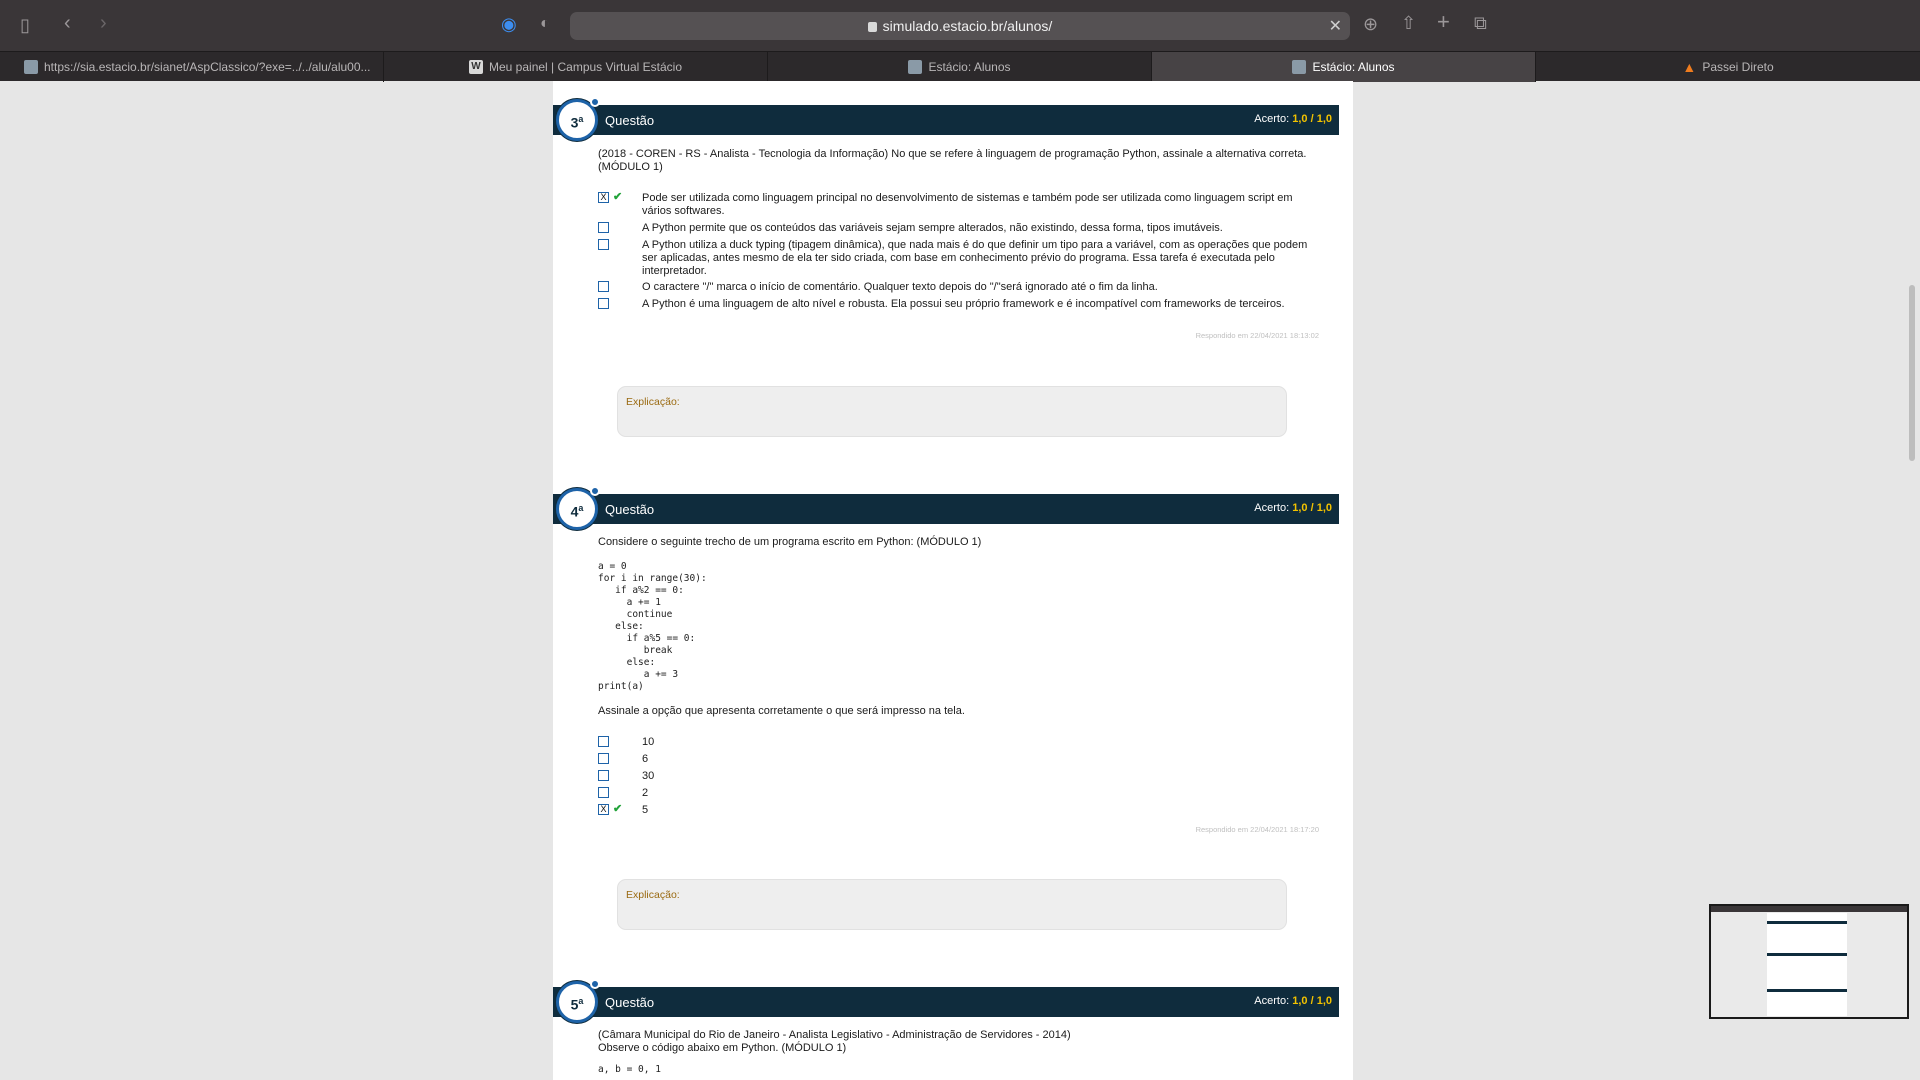 The height and width of the screenshot is (1080, 1920). Describe the element at coordinates (578, 508) in the screenshot. I see `question-number-badge: 4a` at that location.